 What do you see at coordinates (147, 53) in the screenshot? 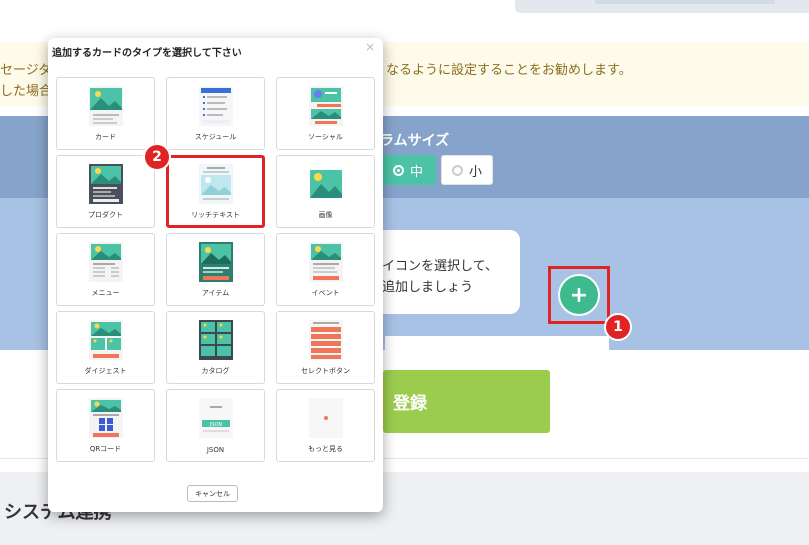
I see `modal-title: 追加するカードのタイプを選択して下さい` at bounding box center [147, 53].